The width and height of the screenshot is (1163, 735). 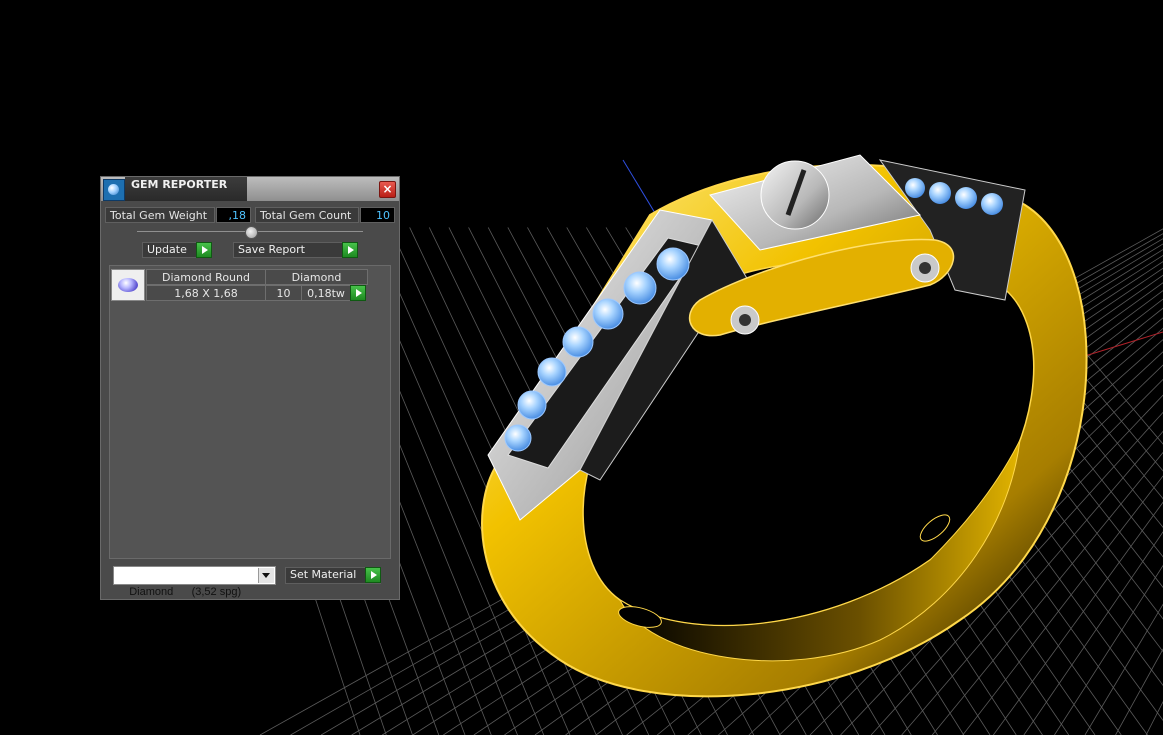 I want to click on gem-weight-cell: 0,18tw, so click(x=326, y=293).